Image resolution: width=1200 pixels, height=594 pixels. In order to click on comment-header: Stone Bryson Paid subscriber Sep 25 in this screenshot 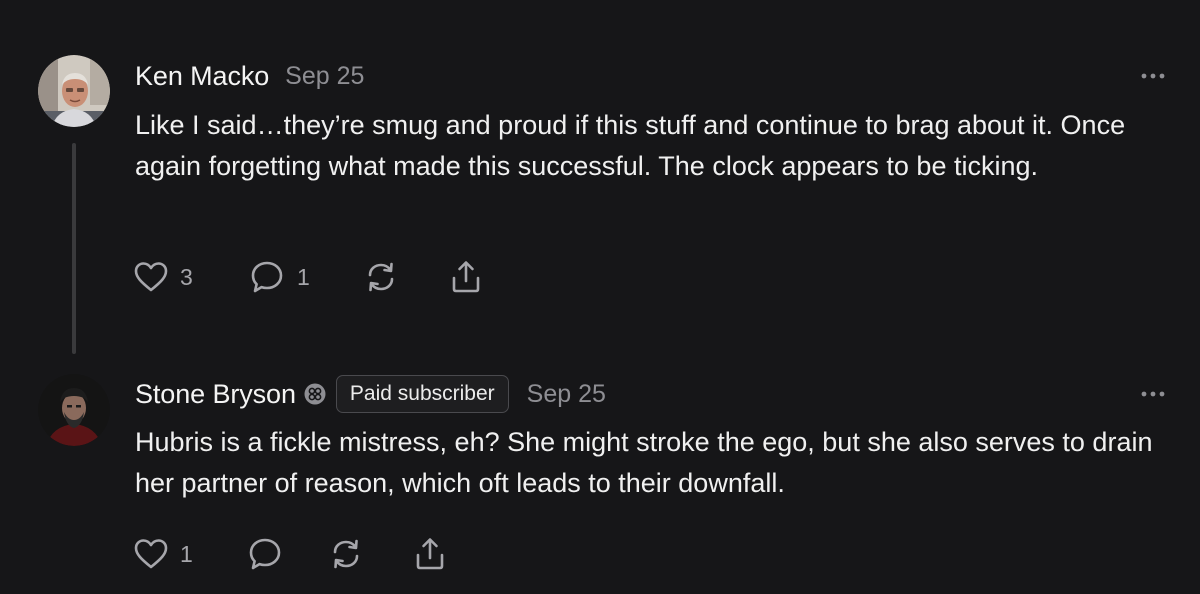, I will do `click(370, 394)`.